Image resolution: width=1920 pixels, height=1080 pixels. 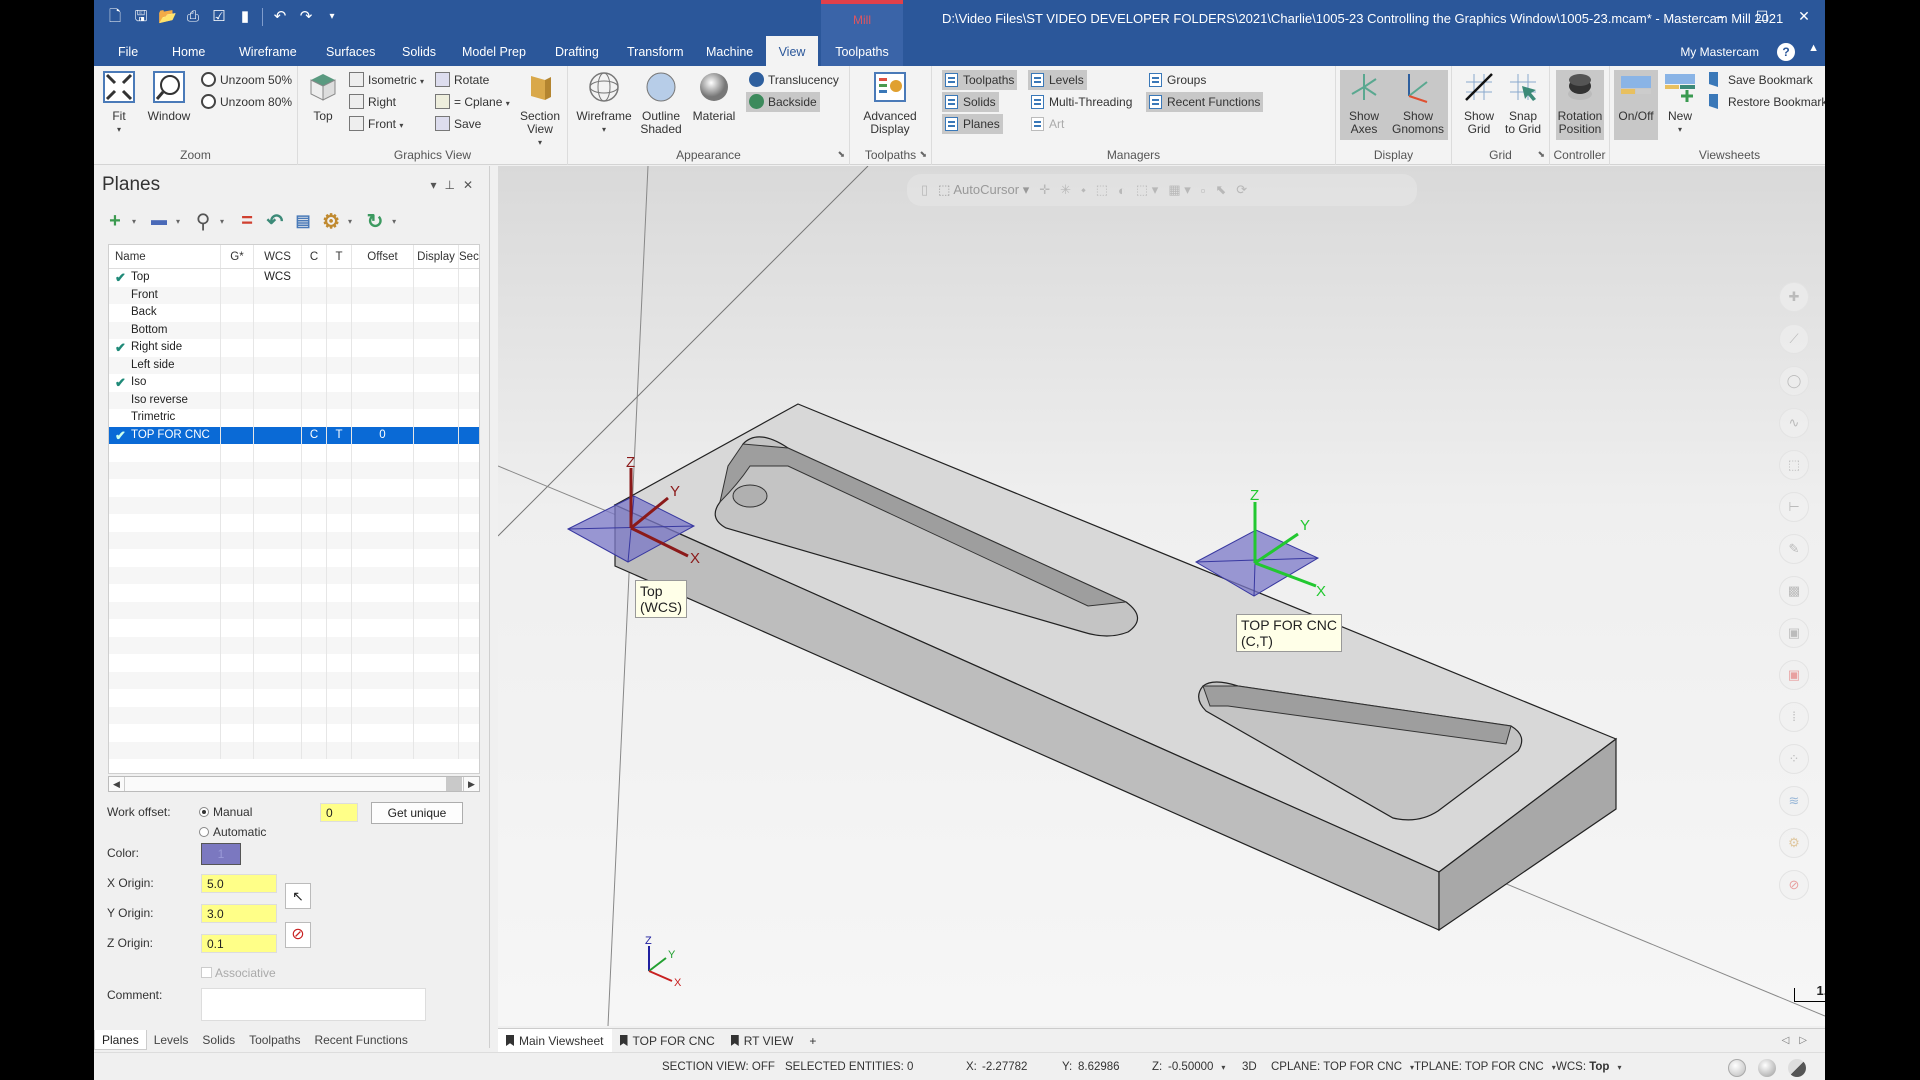 I want to click on advanced-display-button: Advanced Display, so click(x=890, y=103).